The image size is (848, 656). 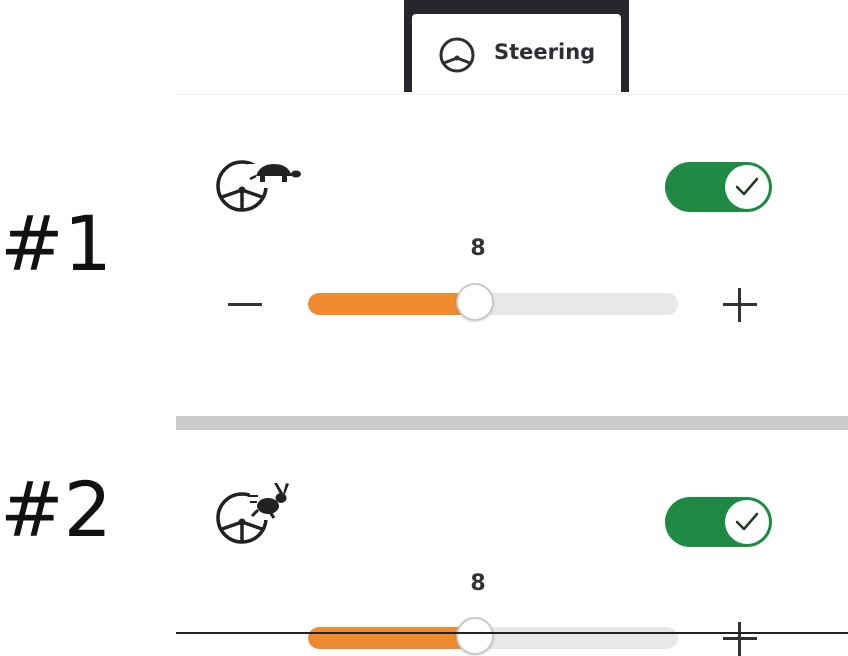 What do you see at coordinates (258, 186) in the screenshot?
I see `steering-wheel-turtle-icon` at bounding box center [258, 186].